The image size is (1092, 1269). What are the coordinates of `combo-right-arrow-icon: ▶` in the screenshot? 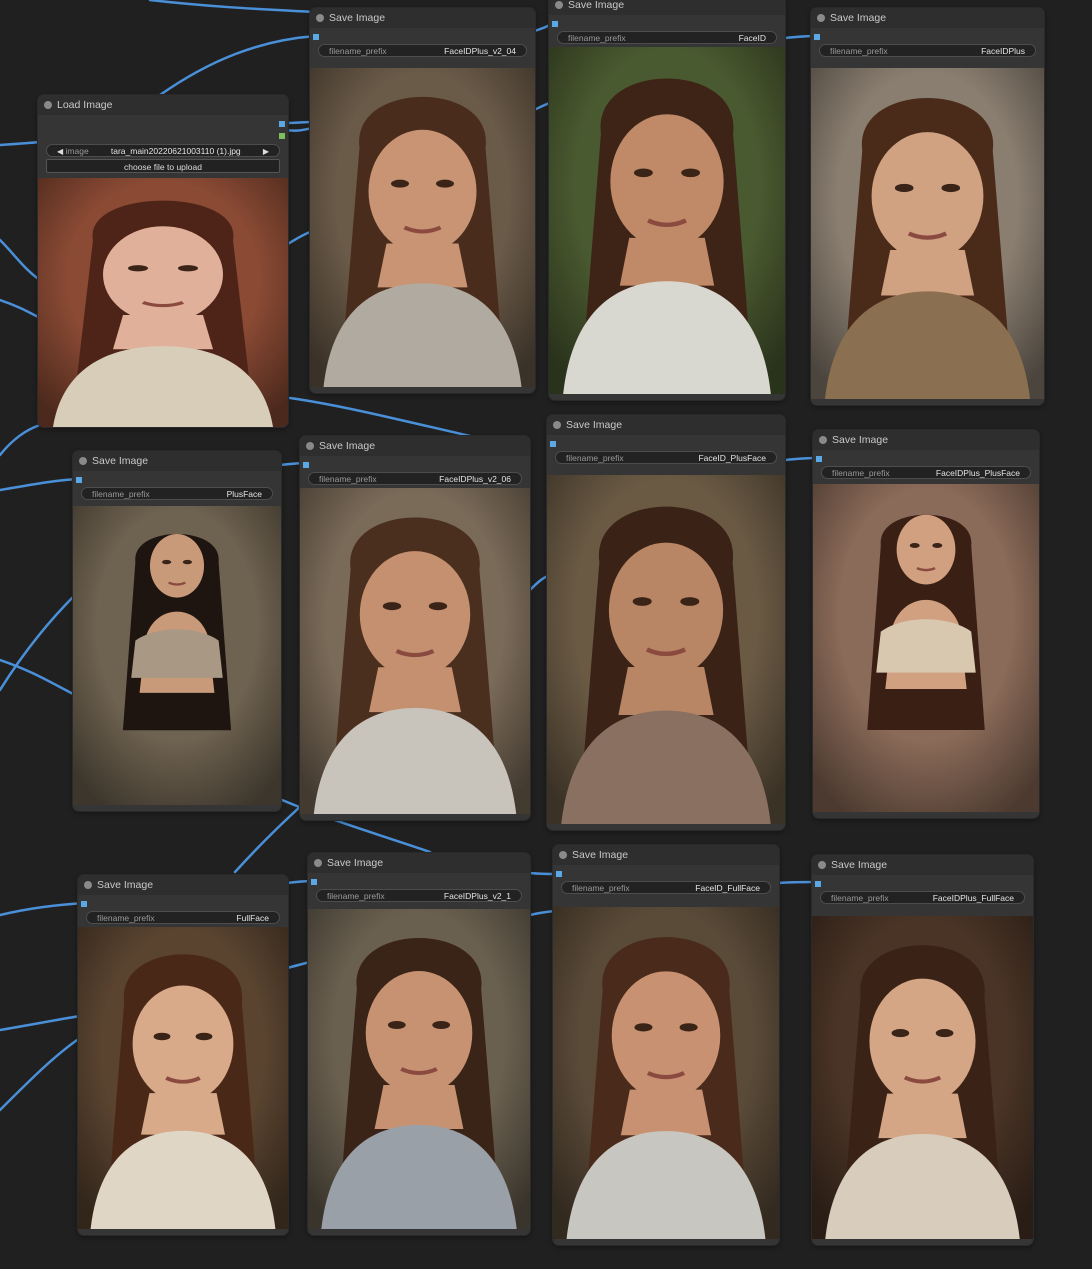 It's located at (266, 150).